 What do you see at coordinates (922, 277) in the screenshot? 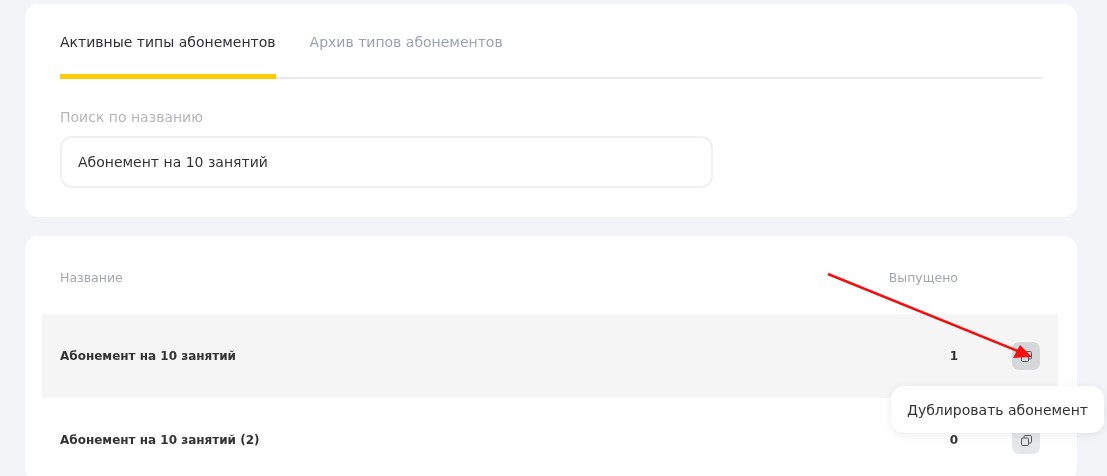
I see `column-header: Выпущено` at bounding box center [922, 277].